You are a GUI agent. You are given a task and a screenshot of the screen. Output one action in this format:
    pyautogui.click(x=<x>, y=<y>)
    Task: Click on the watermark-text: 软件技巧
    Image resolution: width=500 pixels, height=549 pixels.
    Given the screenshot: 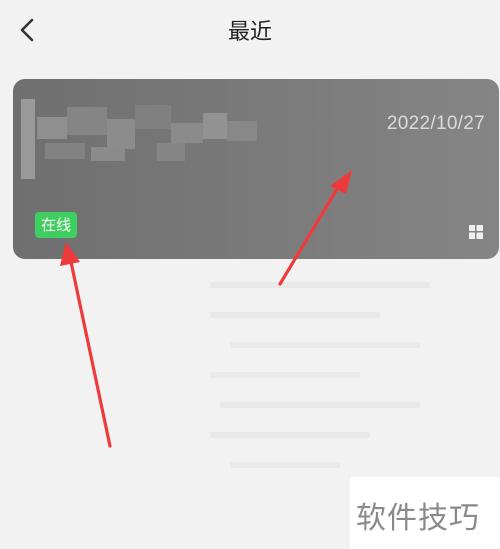 What is the action you would take?
    pyautogui.click(x=418, y=518)
    